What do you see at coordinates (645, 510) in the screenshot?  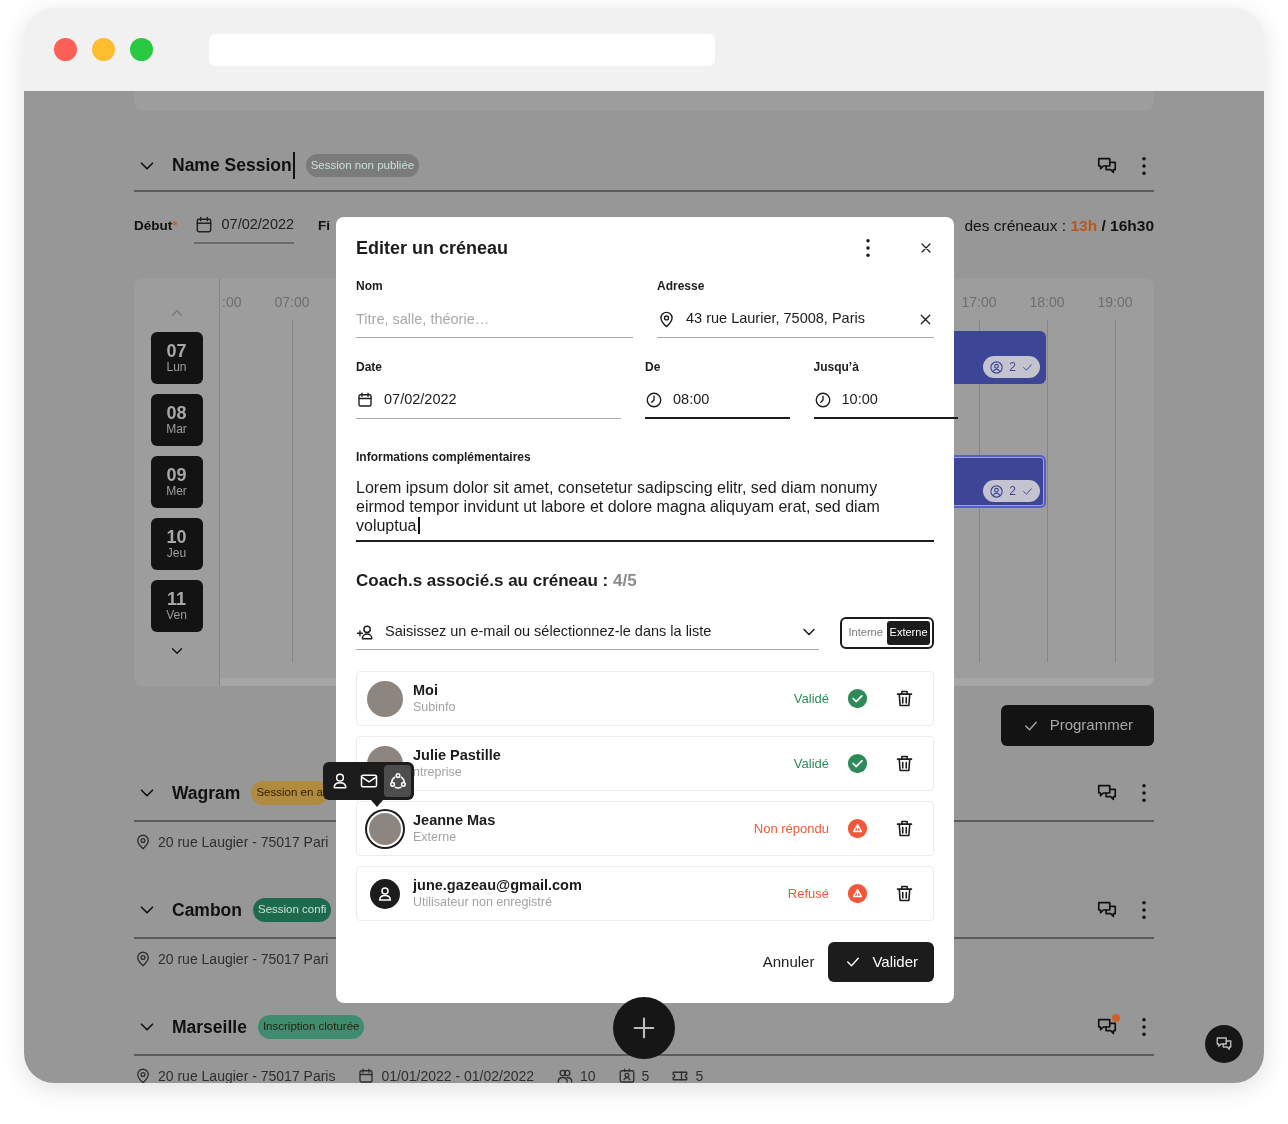 I see `info-field: Lorem ipsum dolor sit amet, consetetur sadipscing elitr, sed diam nonumy eirmod tempor invidunt ut labore et dolore magna aliquyam erat, sed diam voluptua` at bounding box center [645, 510].